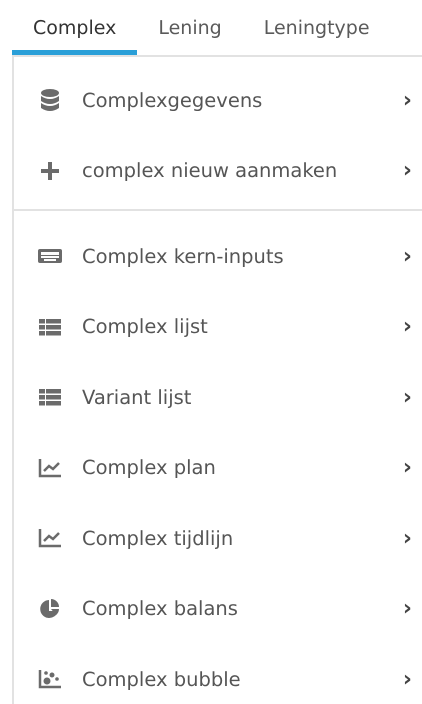 This screenshot has height=704, width=422. What do you see at coordinates (218, 609) in the screenshot?
I see `menu-item: Complex balans ›` at bounding box center [218, 609].